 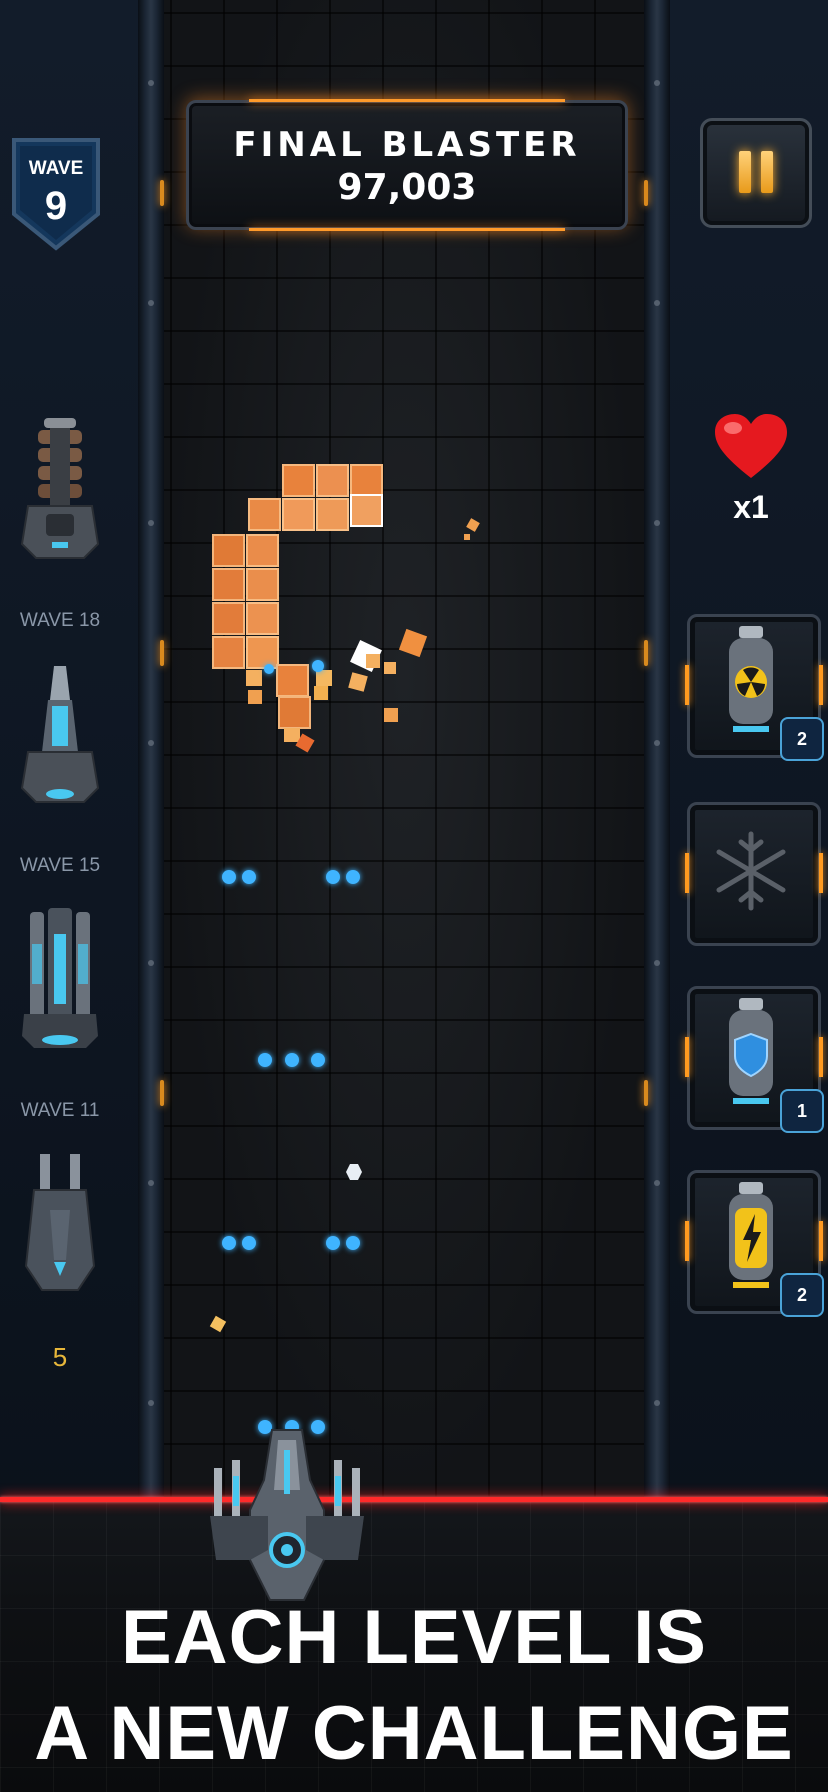 I want to click on lives-indicator: x1, so click(x=751, y=469).